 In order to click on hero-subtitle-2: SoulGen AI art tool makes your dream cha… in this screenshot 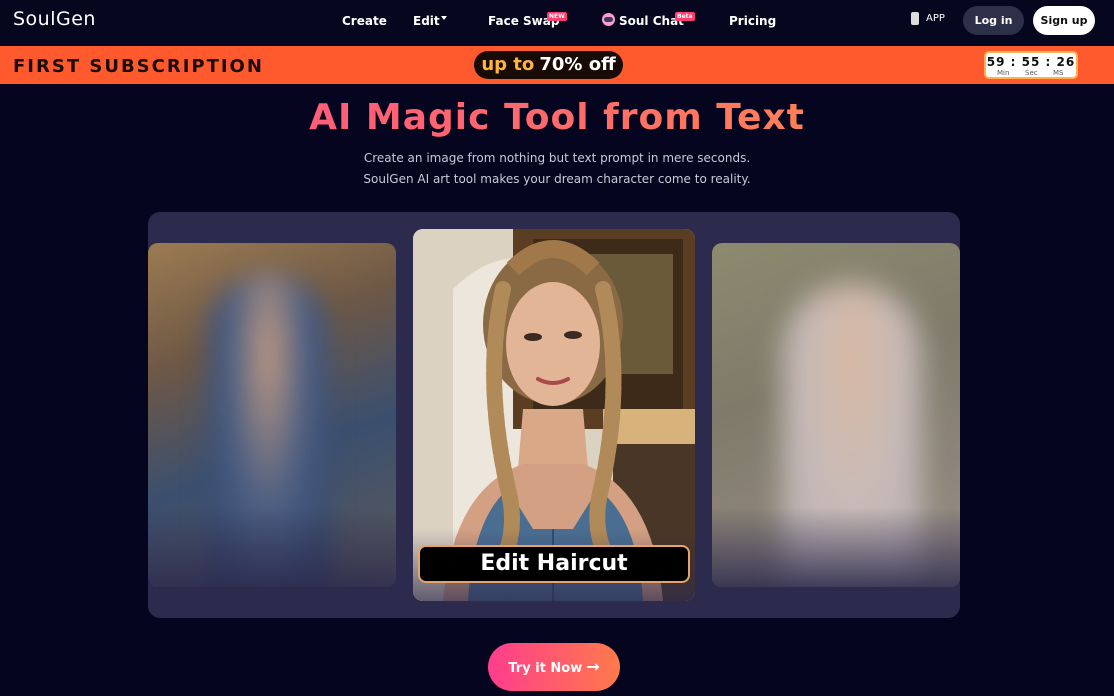, I will do `click(557, 179)`.